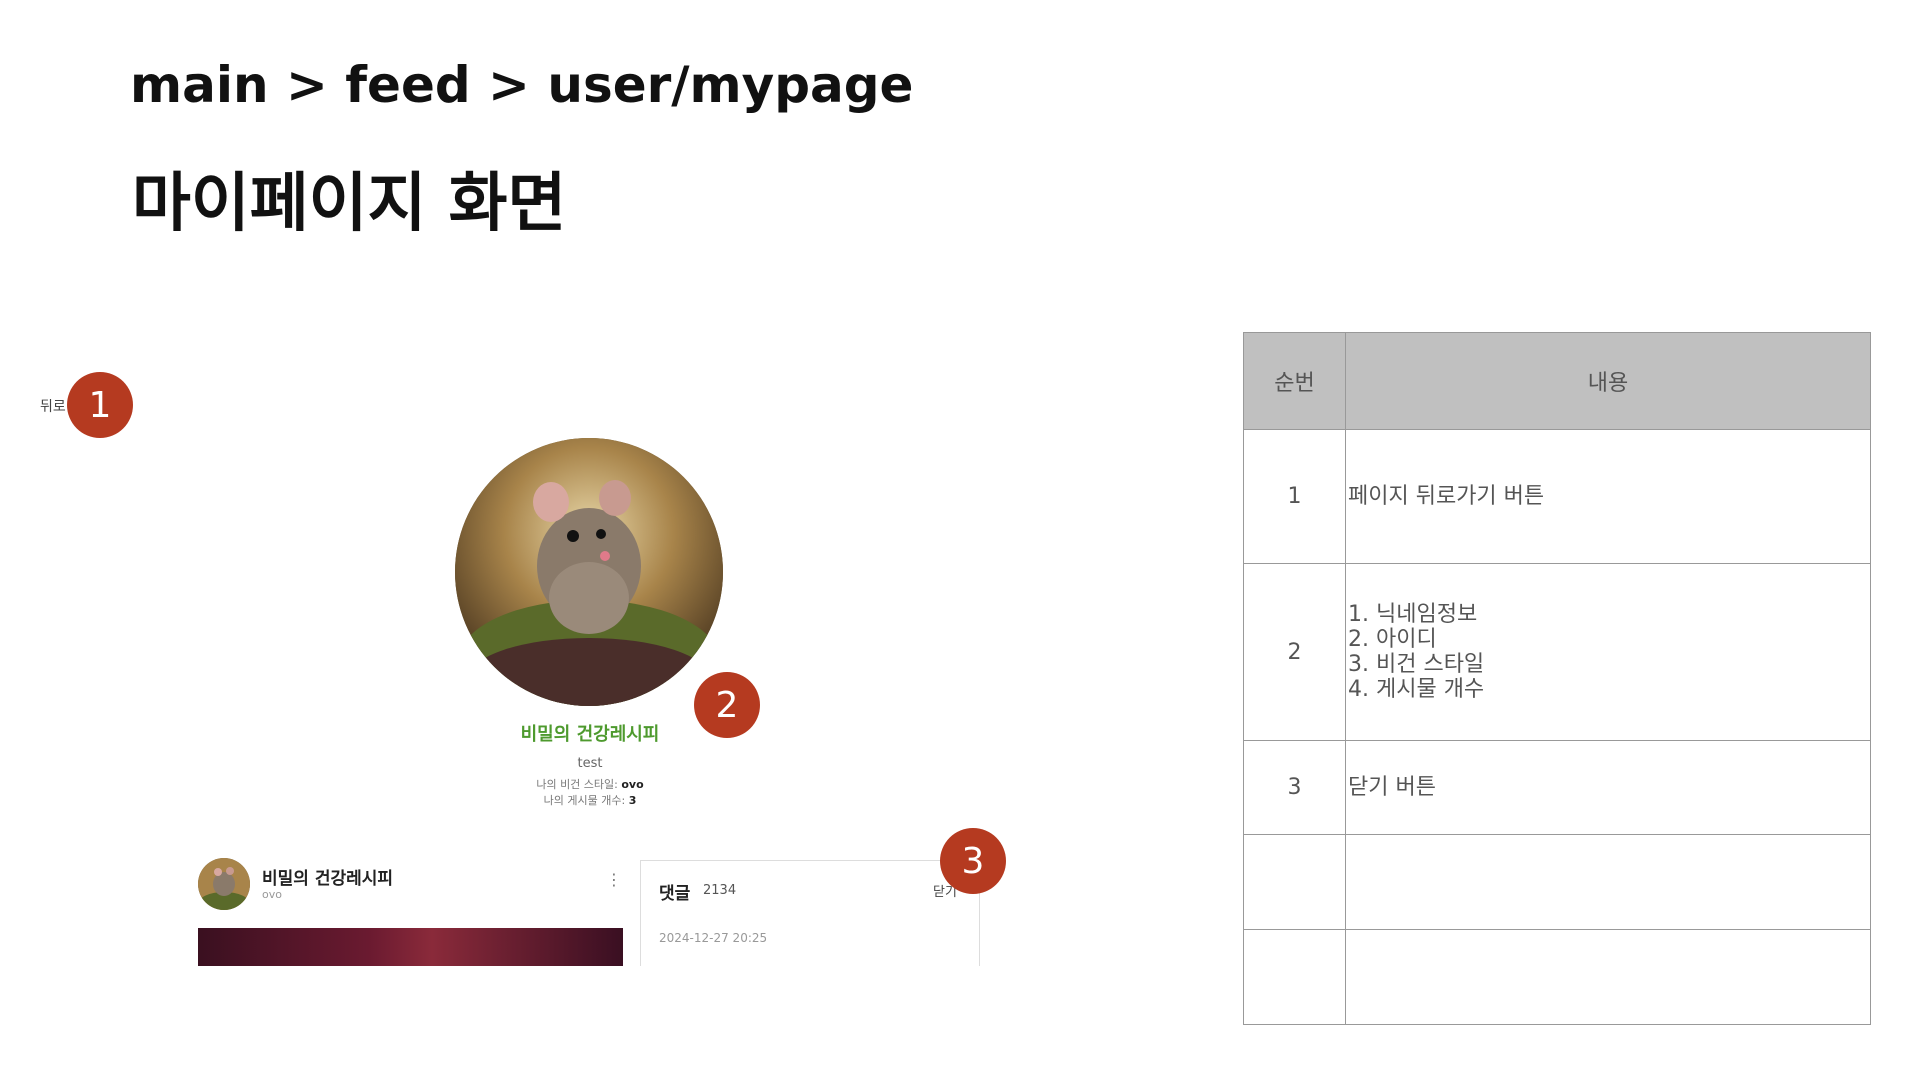  Describe the element at coordinates (632, 784) in the screenshot. I see `vegan-style-value: ovo` at that location.